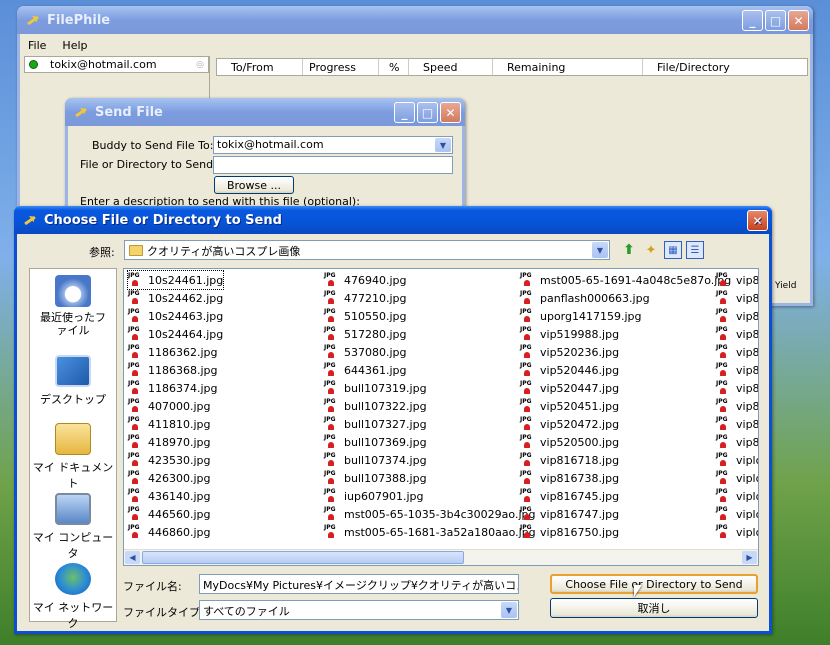  What do you see at coordinates (375, 424) in the screenshot?
I see `file-item: JPG bull107327.jpg` at bounding box center [375, 424].